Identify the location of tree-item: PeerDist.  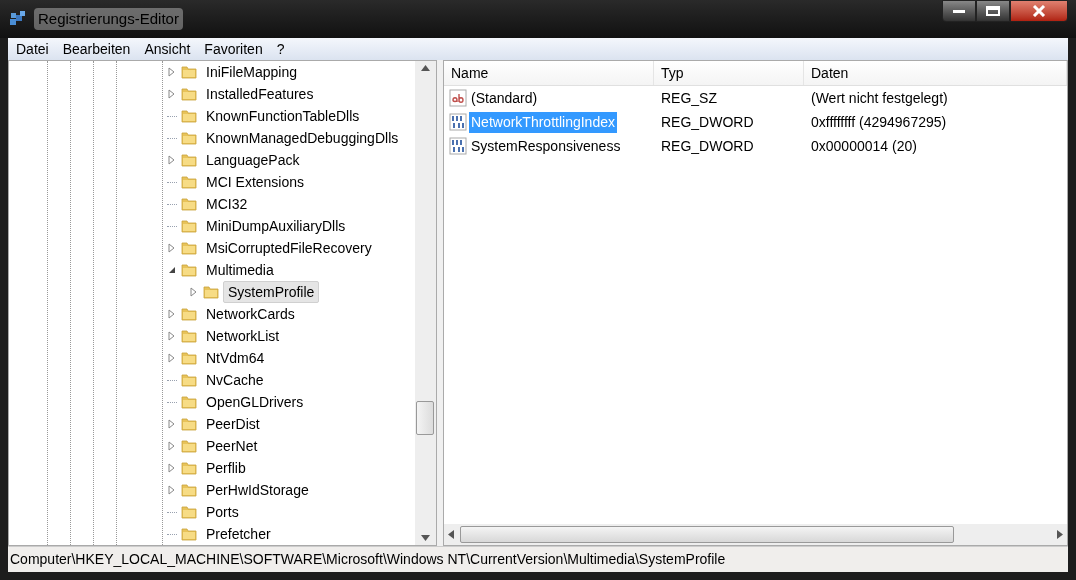
(233, 424).